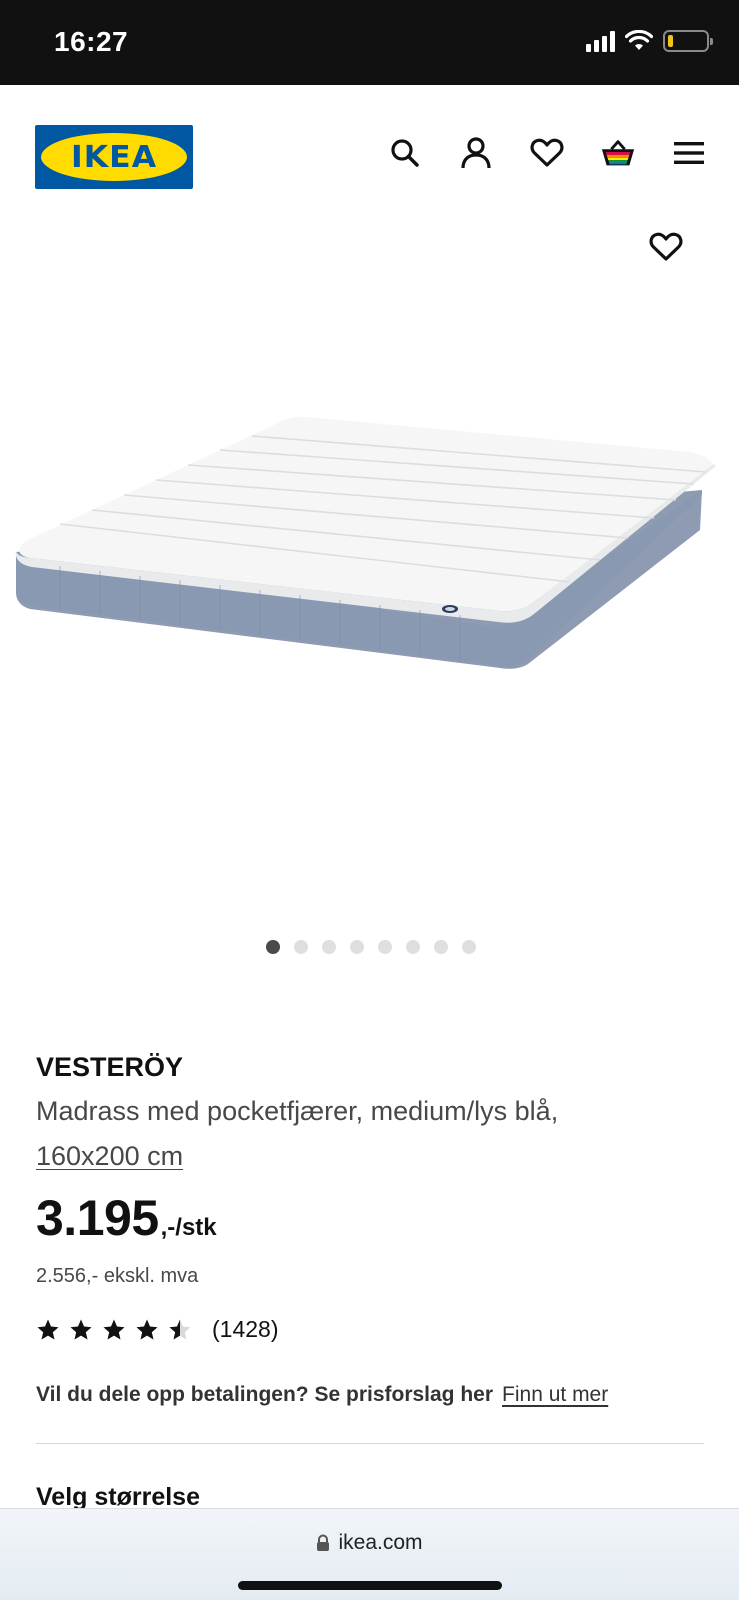 Image resolution: width=739 pixels, height=1600 pixels. I want to click on search-icon, so click(405, 153).